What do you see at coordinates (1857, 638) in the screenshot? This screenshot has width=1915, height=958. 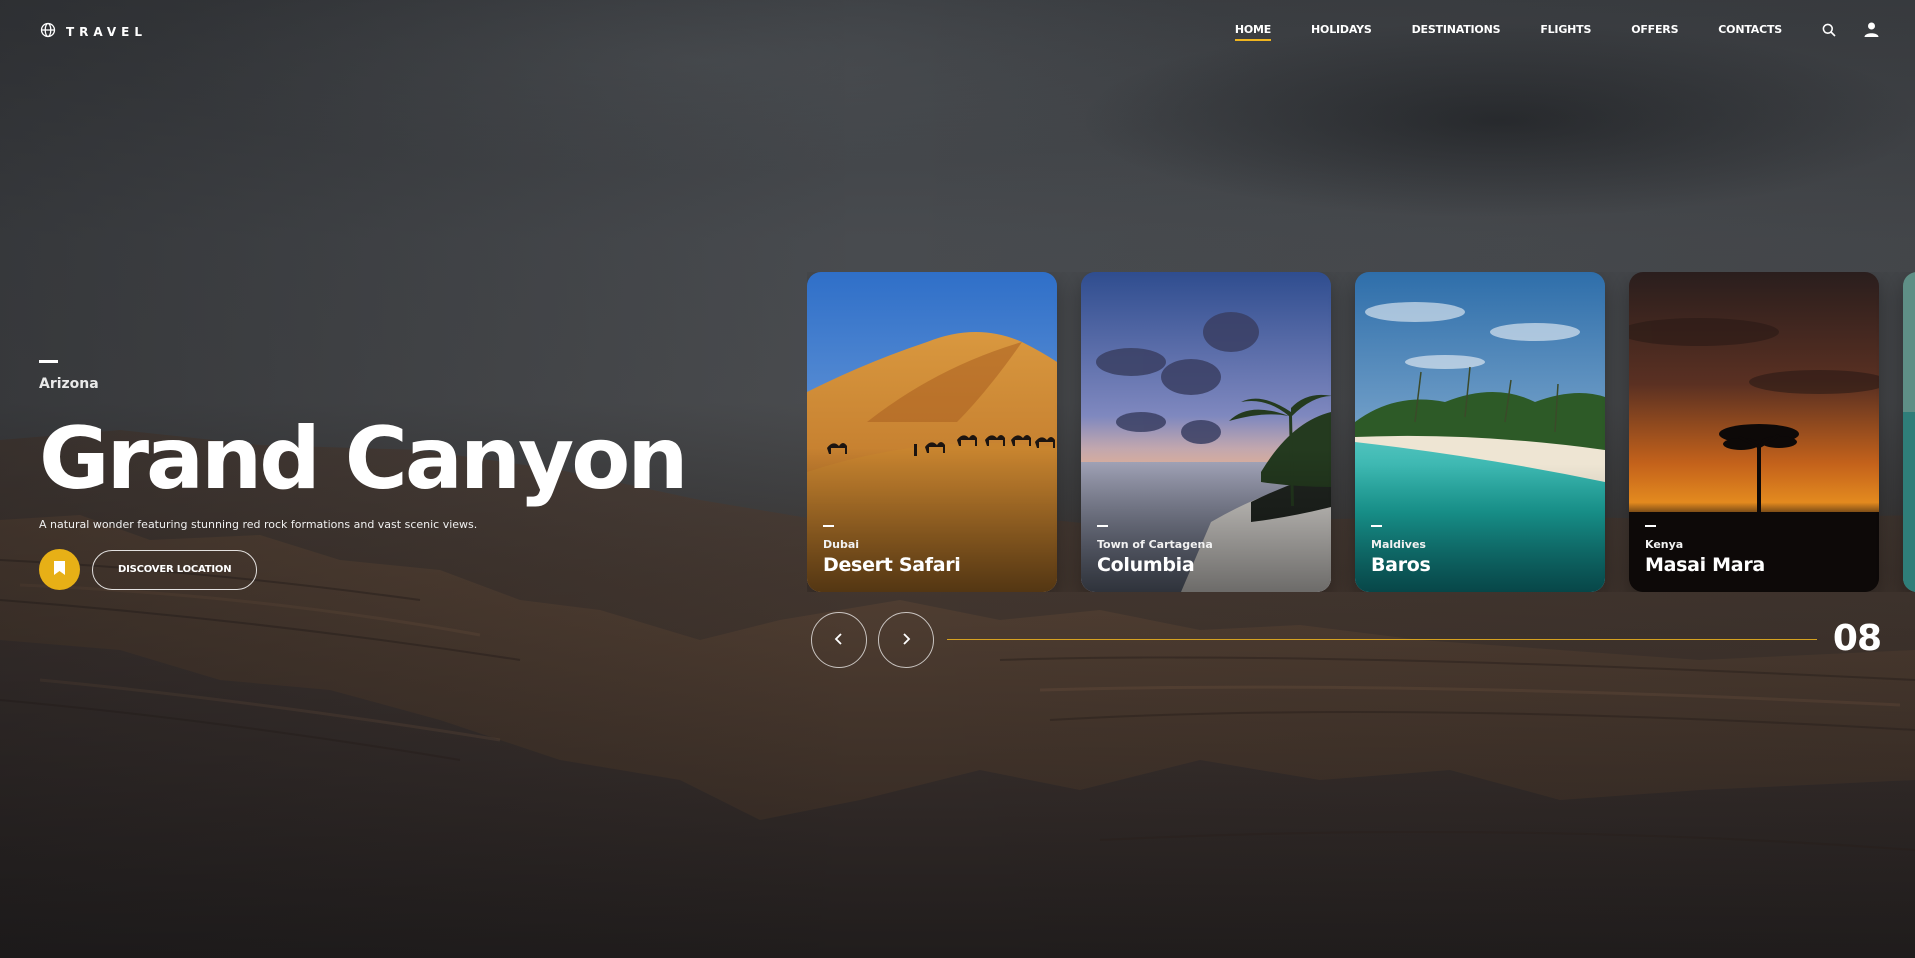 I see `slide-number: 08` at bounding box center [1857, 638].